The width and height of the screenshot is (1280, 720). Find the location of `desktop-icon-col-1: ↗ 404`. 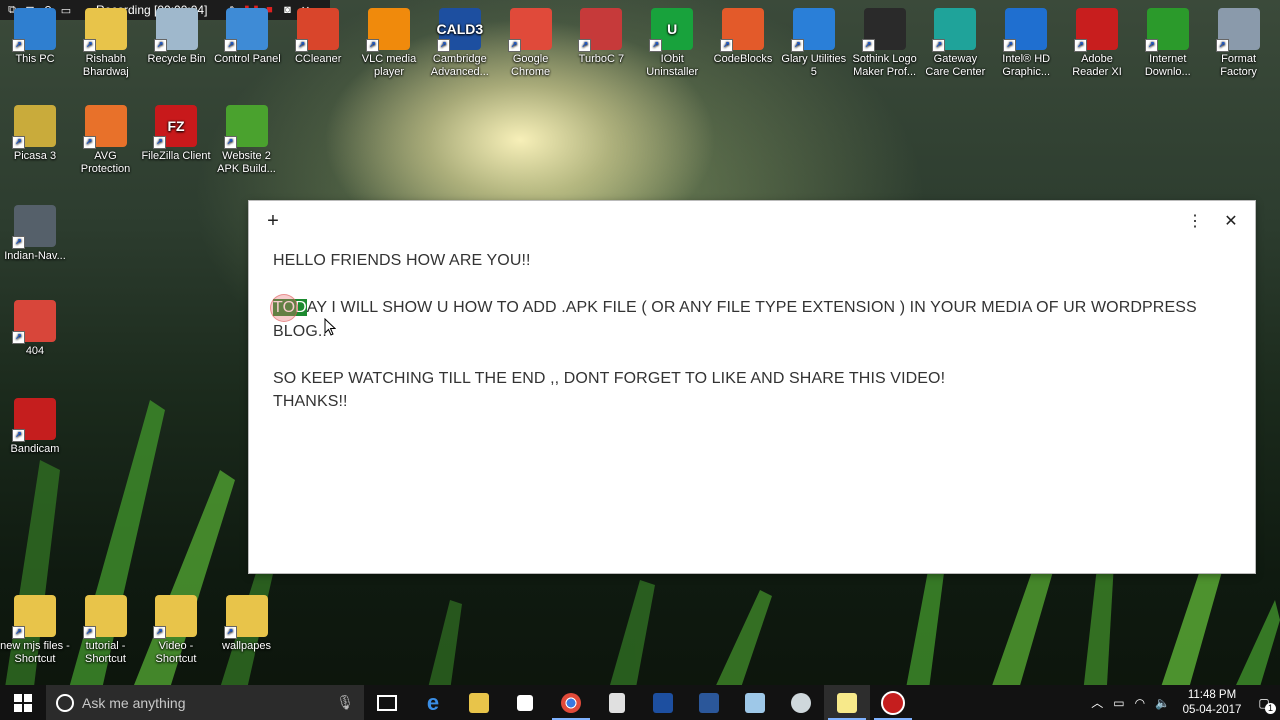

desktop-icon-col-1: ↗ 404 is located at coordinates (35, 329).